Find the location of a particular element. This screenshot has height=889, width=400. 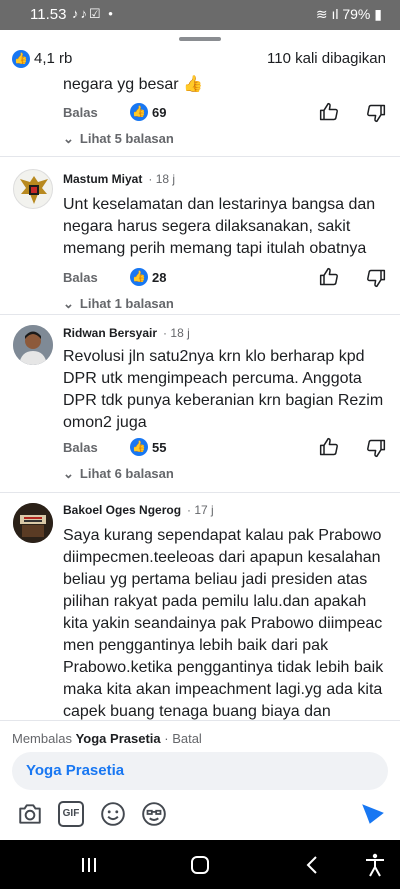

comment-text: negara yg besar 👍 is located at coordinates (133, 84).